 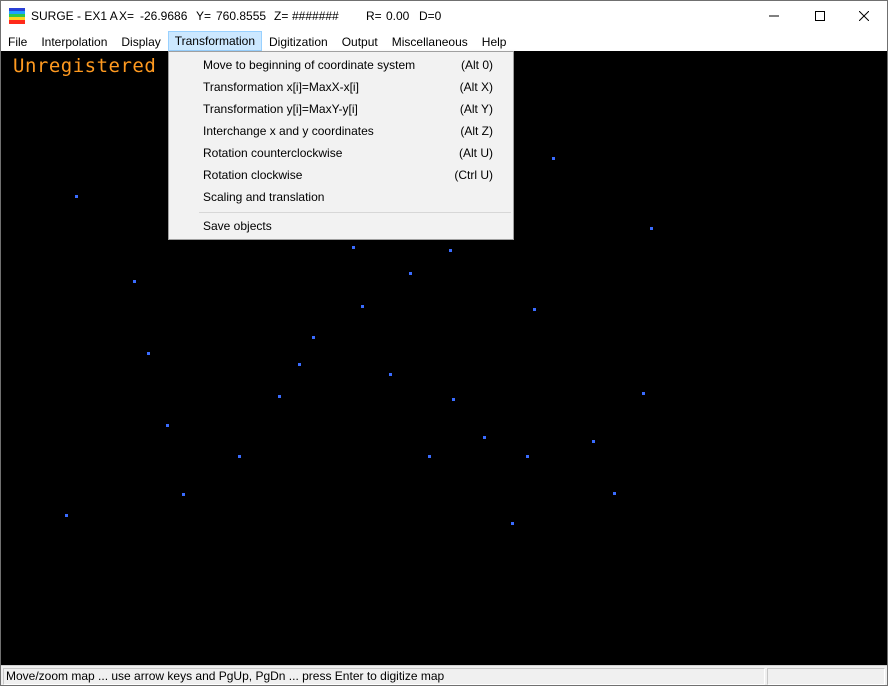 I want to click on minimize-button, so click(x=774, y=16).